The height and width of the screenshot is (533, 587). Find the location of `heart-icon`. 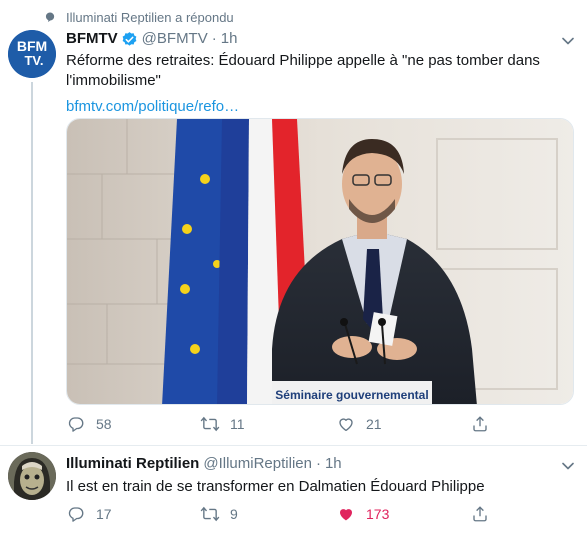

heart-icon is located at coordinates (346, 424).